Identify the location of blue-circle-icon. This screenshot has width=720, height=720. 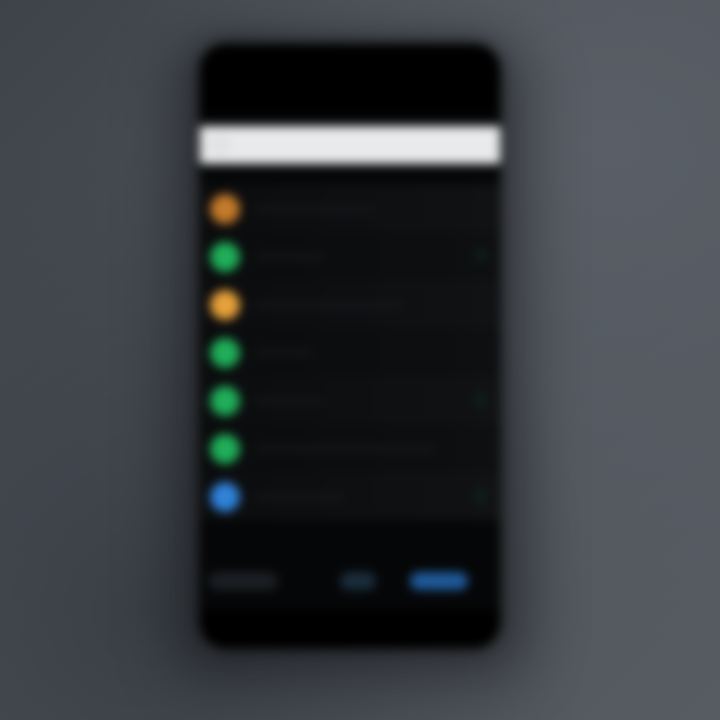
(225, 497).